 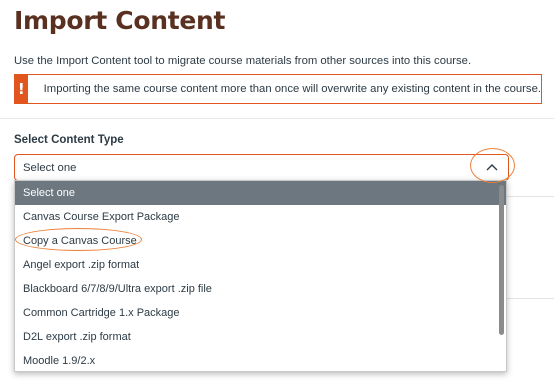 I want to click on option-angel-export: Angel export .zip format, so click(x=260, y=265).